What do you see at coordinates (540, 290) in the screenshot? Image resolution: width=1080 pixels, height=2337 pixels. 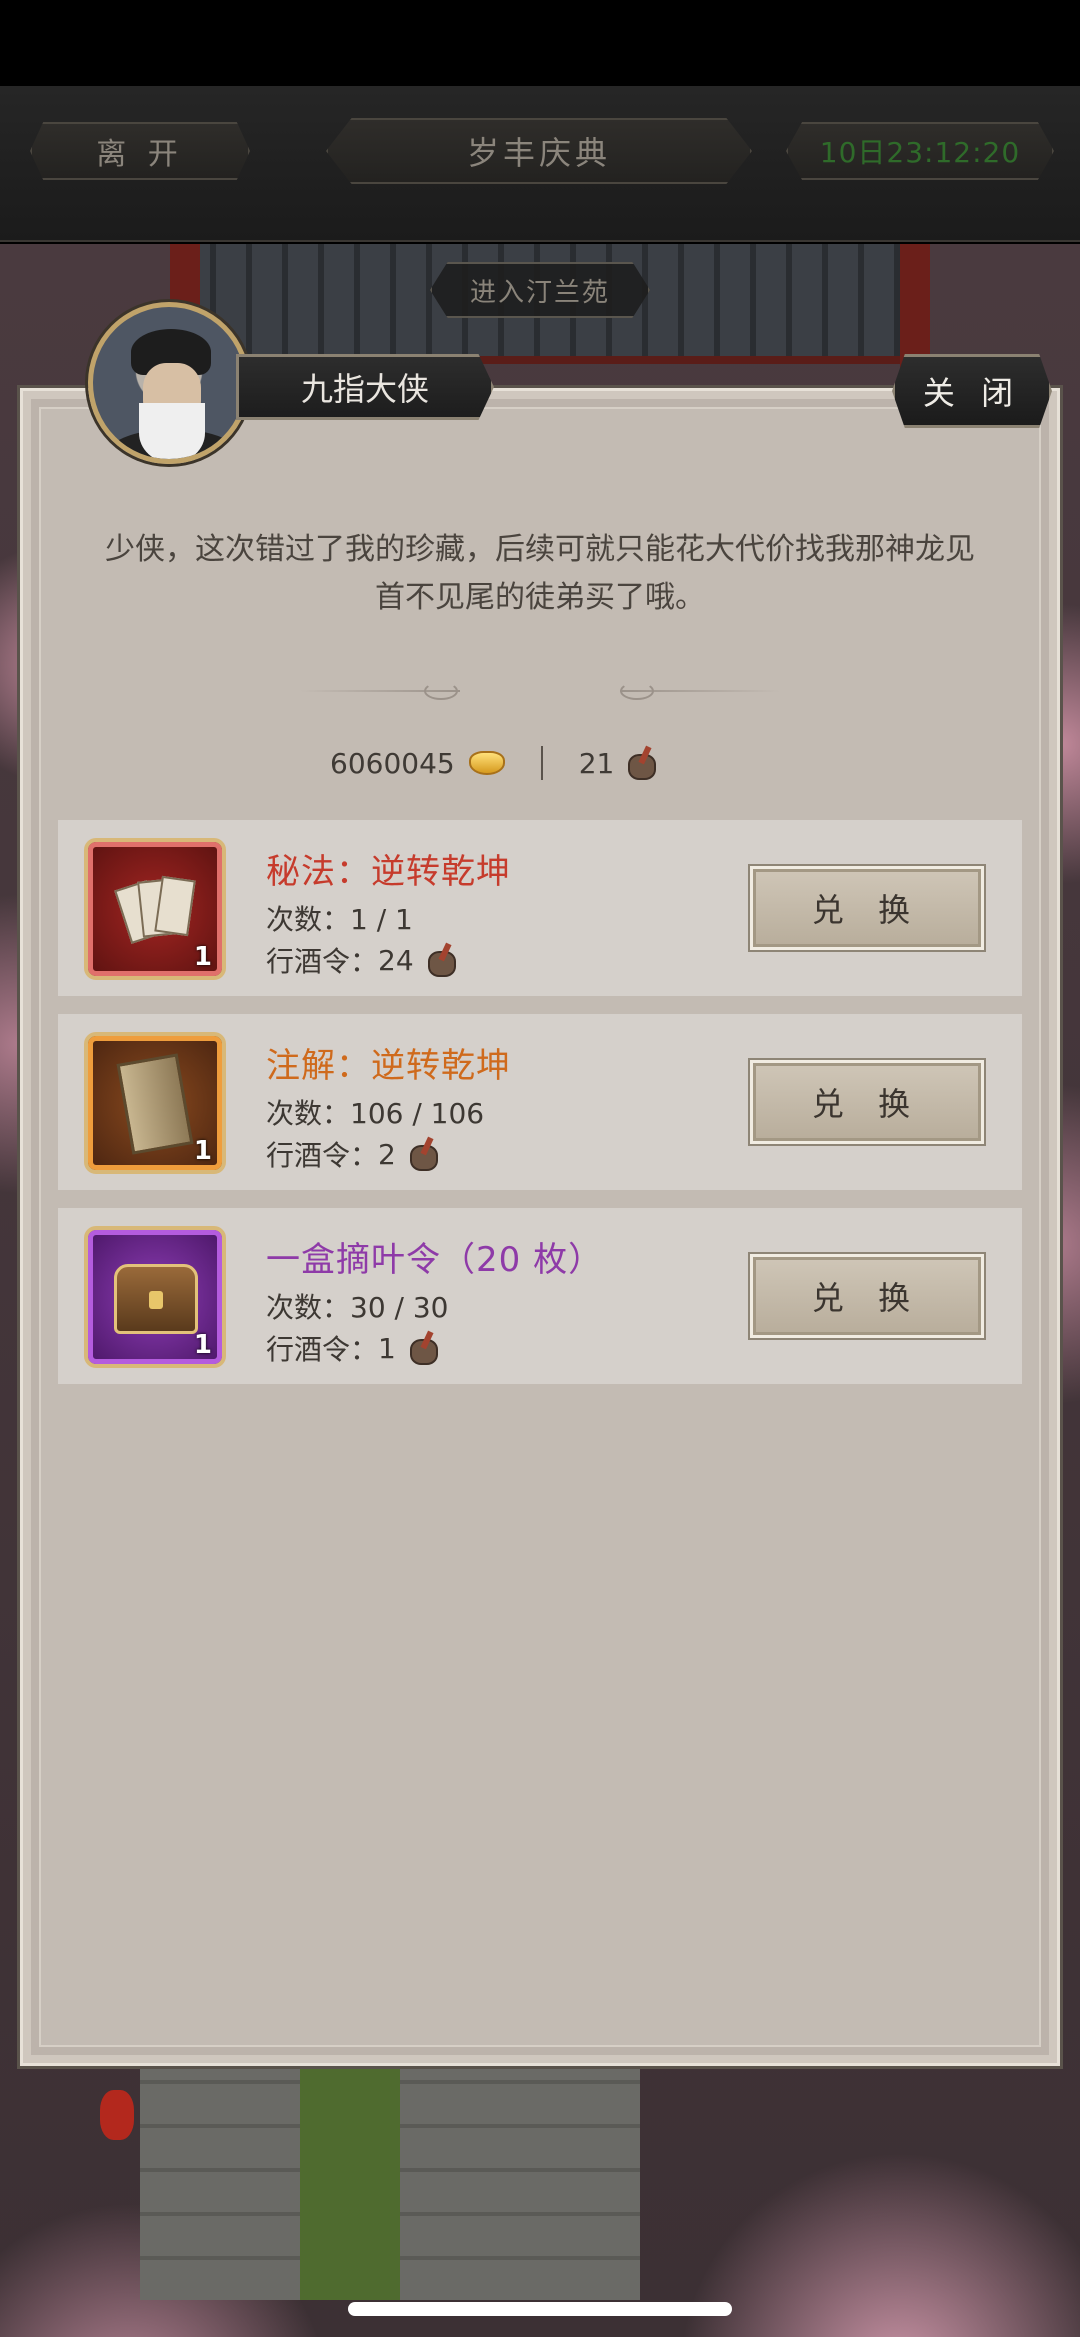 I see `enter-garden-button: 进入汀兰苑` at bounding box center [540, 290].